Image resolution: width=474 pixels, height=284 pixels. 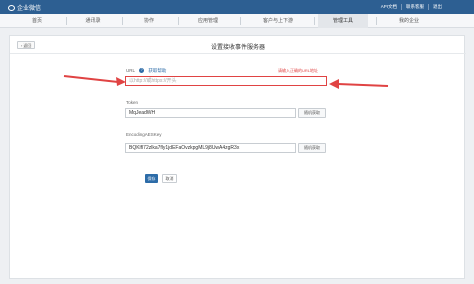 I want to click on top-links: API文档 联系客服 退出, so click(x=411, y=7).